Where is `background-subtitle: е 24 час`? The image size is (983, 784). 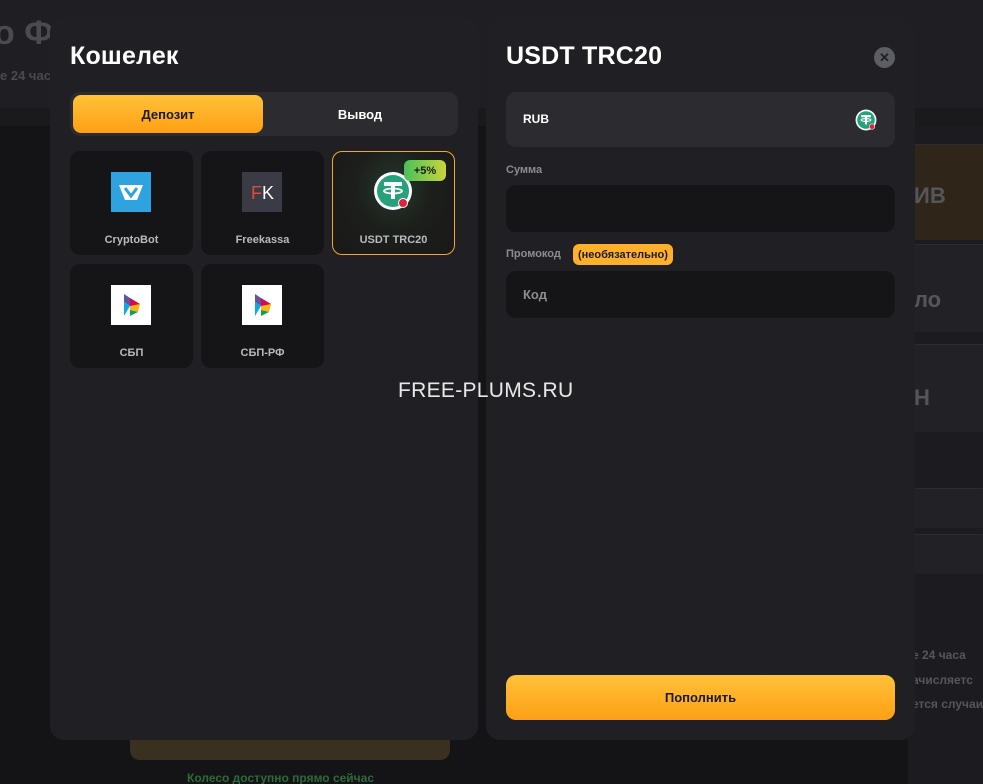
background-subtitle: е 24 час is located at coordinates (25, 75).